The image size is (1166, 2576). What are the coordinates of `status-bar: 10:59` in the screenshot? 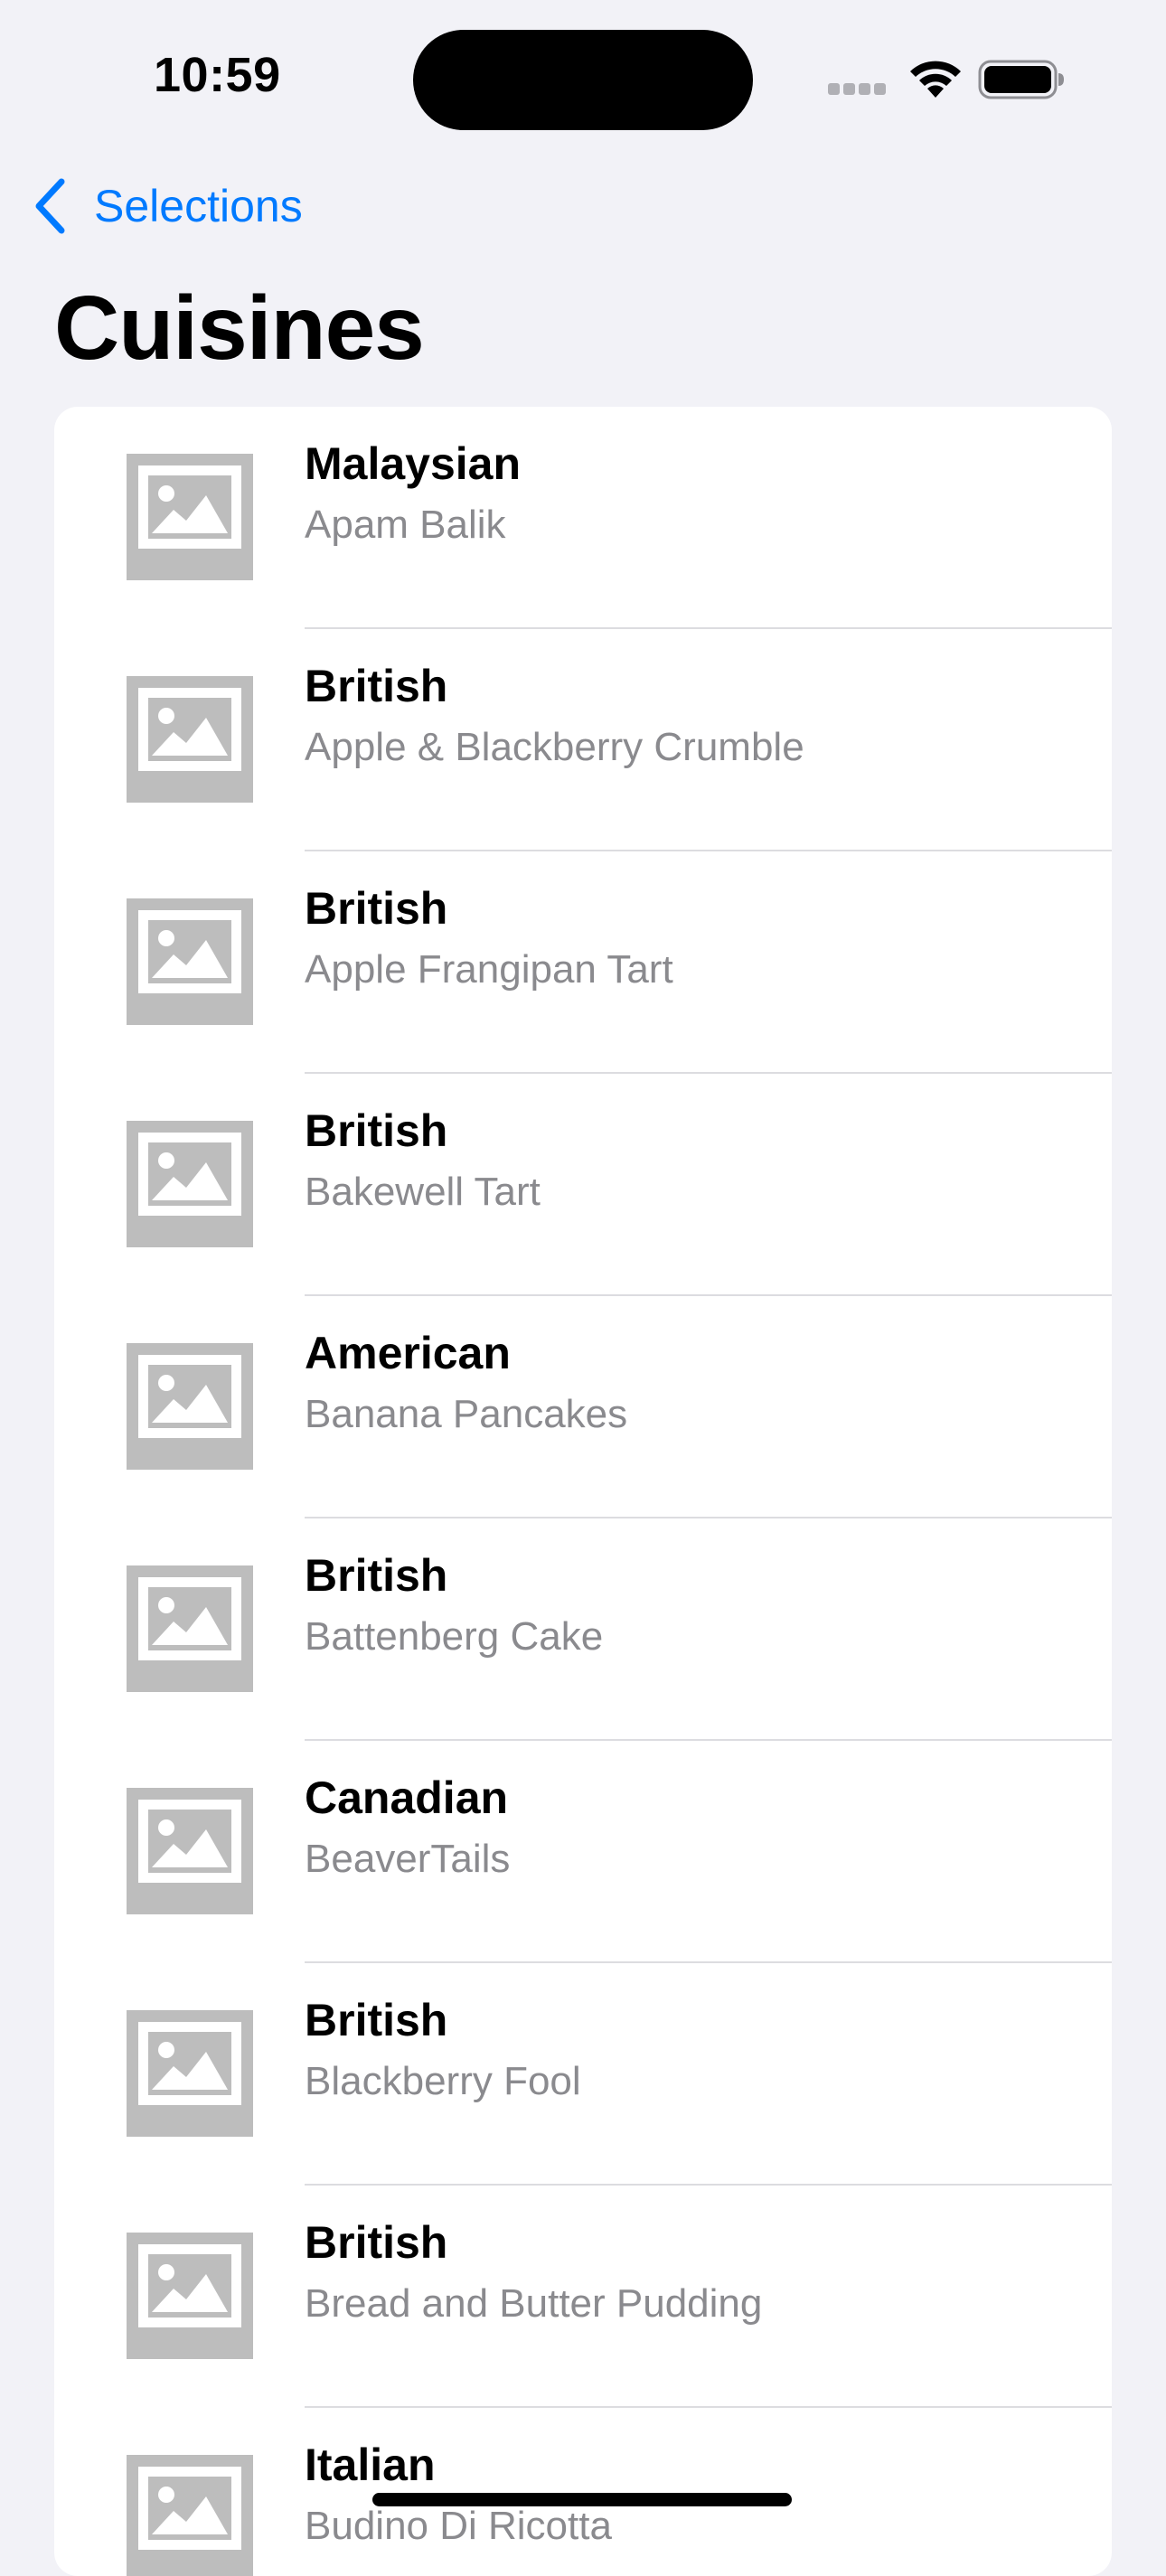 It's located at (583, 77).